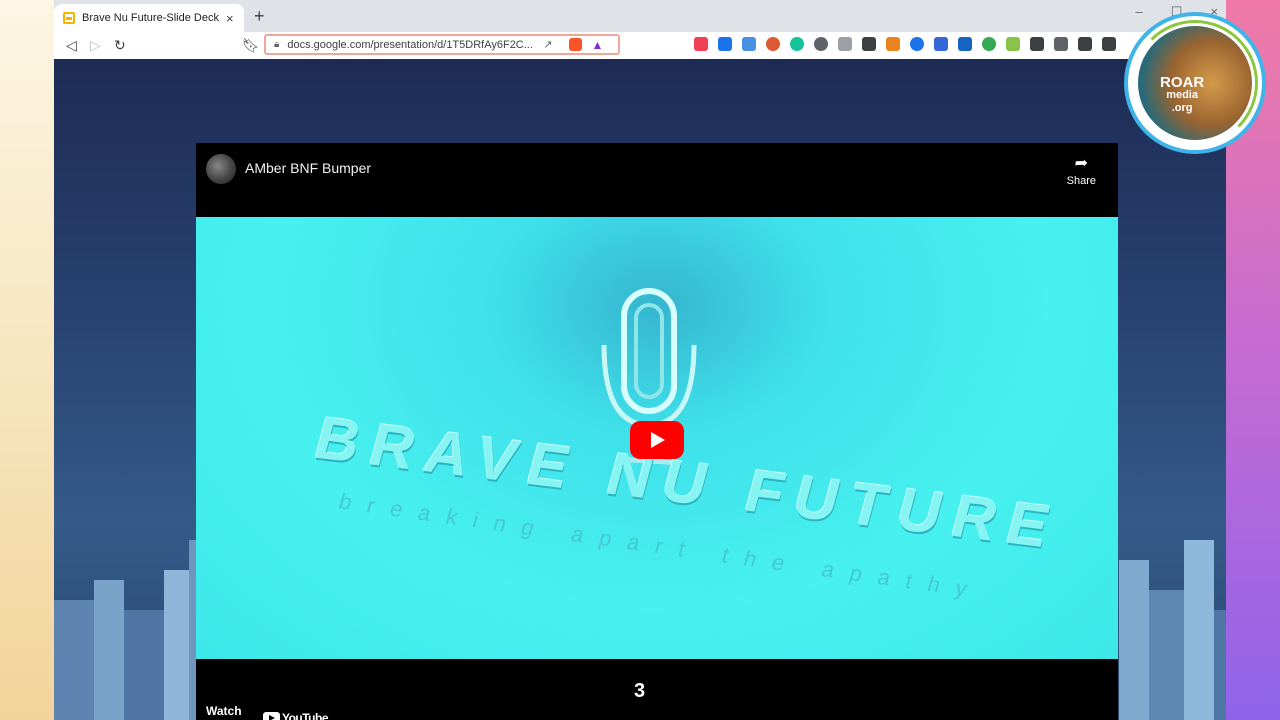 The height and width of the screenshot is (720, 1280). I want to click on new-tab-button: +, so click(259, 16).